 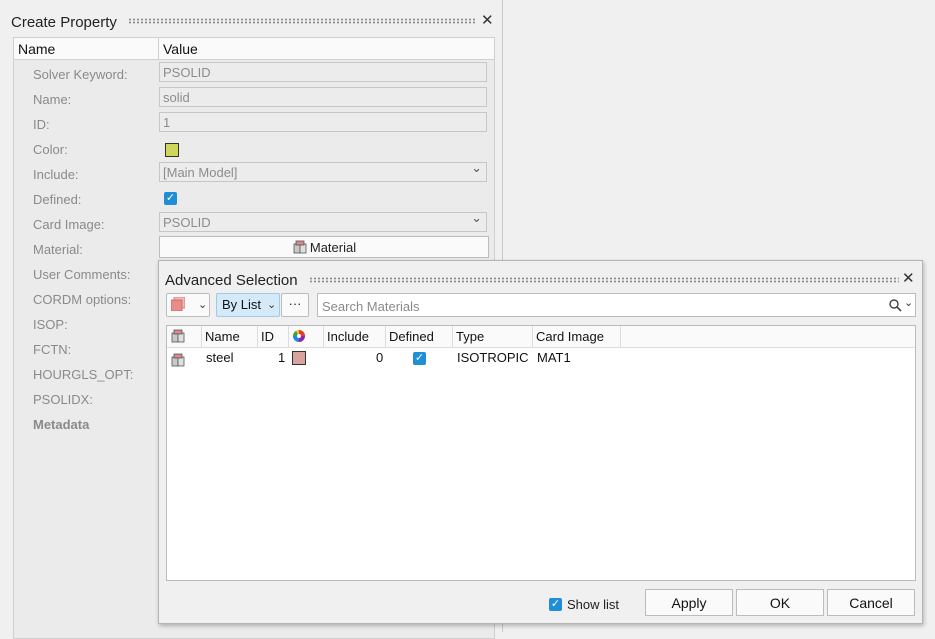 I want to click on selection-mode-dropdown: By List ⌄, so click(x=248, y=305).